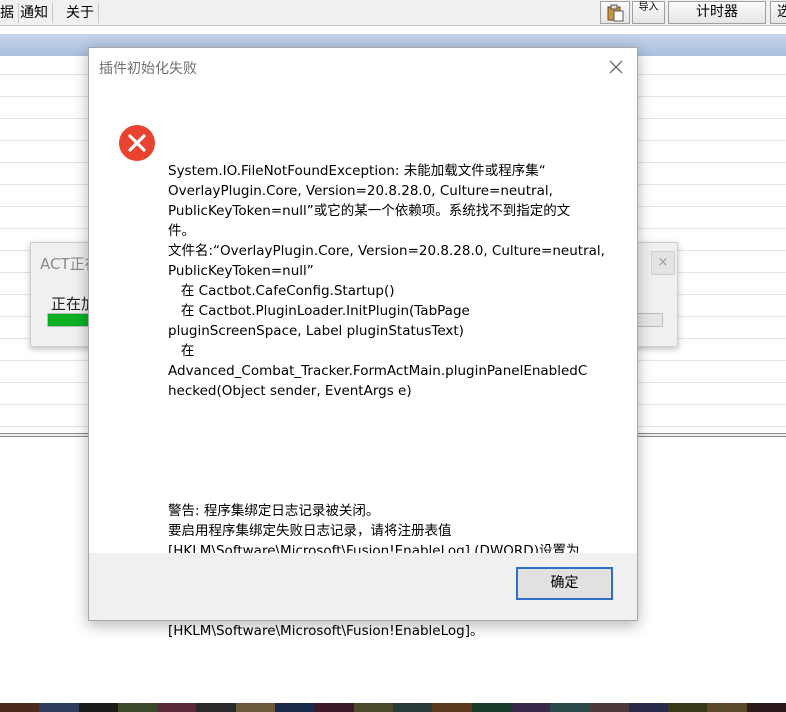 The width and height of the screenshot is (786, 712). What do you see at coordinates (137, 143) in the screenshot?
I see `error-icon` at bounding box center [137, 143].